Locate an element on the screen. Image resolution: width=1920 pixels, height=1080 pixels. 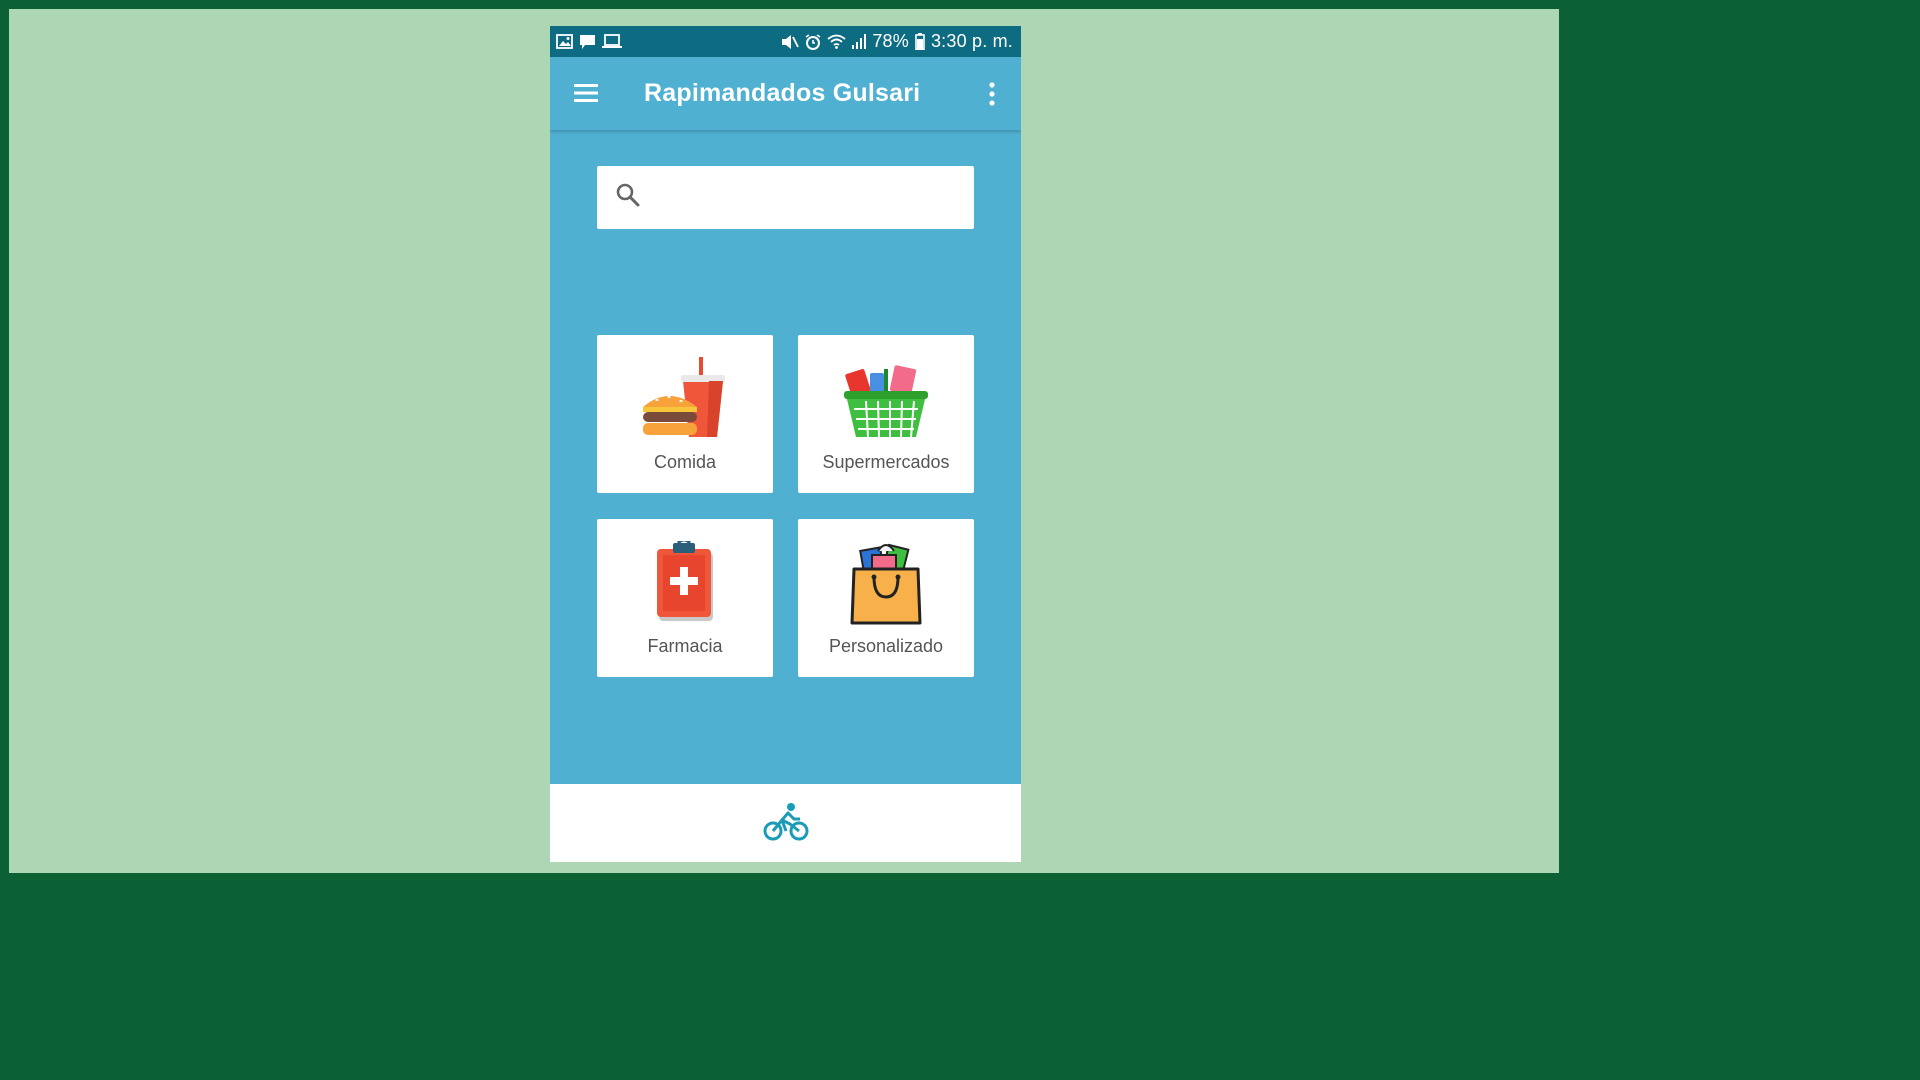
pharmacy-clipboard-icon is located at coordinates (685, 582).